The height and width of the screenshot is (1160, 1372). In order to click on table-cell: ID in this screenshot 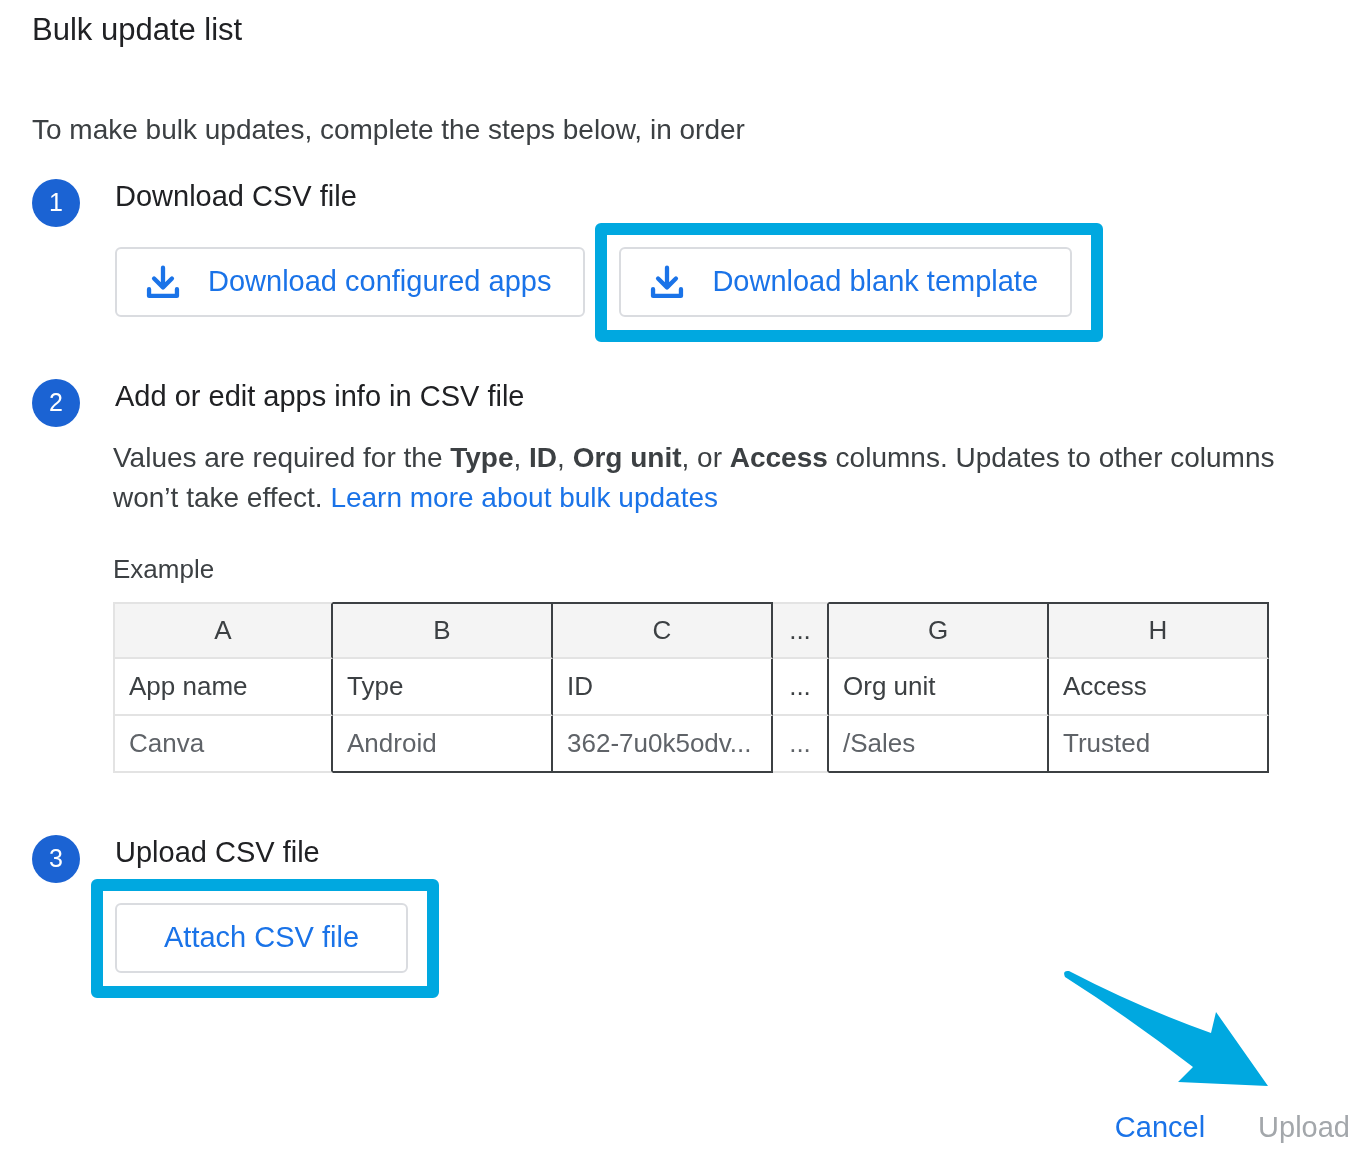, I will do `click(663, 687)`.